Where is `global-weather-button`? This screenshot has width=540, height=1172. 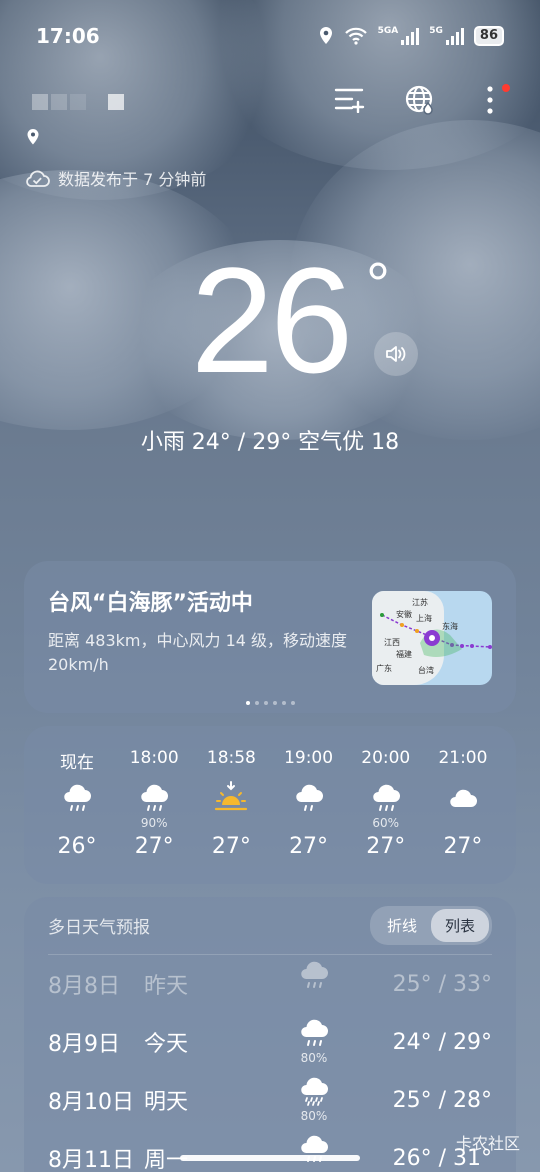
global-weather-button is located at coordinates (420, 100).